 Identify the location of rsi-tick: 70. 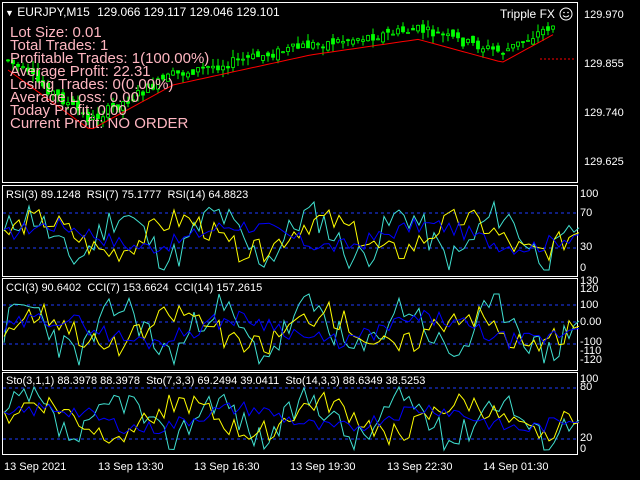
(586, 213).